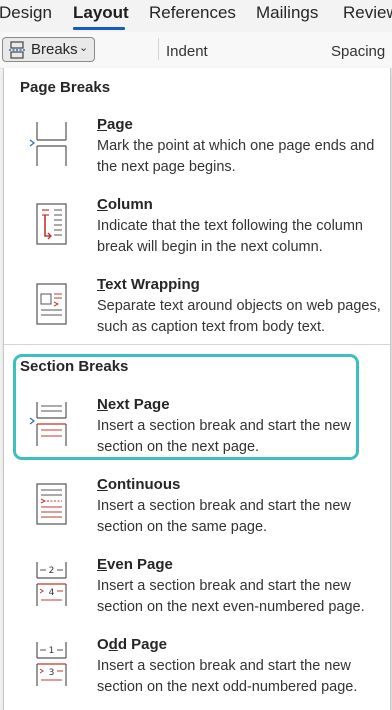  I want to click on column-break-icon, so click(51, 224).